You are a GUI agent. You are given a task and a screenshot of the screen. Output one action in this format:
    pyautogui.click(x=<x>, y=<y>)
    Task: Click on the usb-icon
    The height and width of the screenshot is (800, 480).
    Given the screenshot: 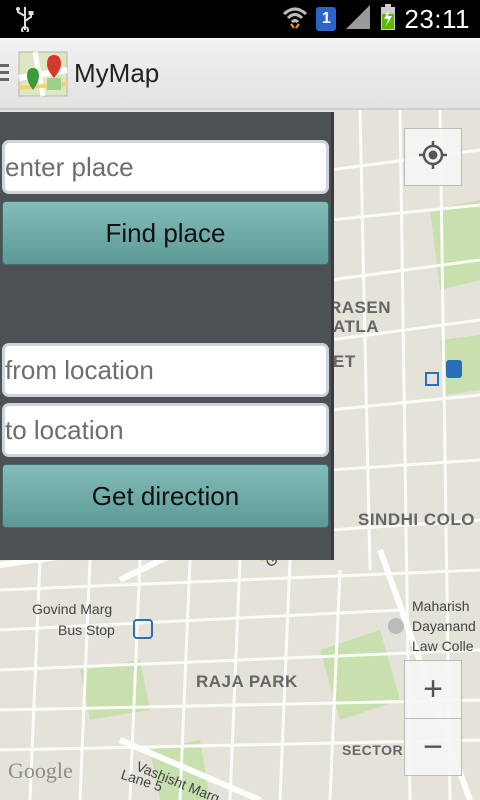 What is the action you would take?
    pyautogui.click(x=25, y=21)
    